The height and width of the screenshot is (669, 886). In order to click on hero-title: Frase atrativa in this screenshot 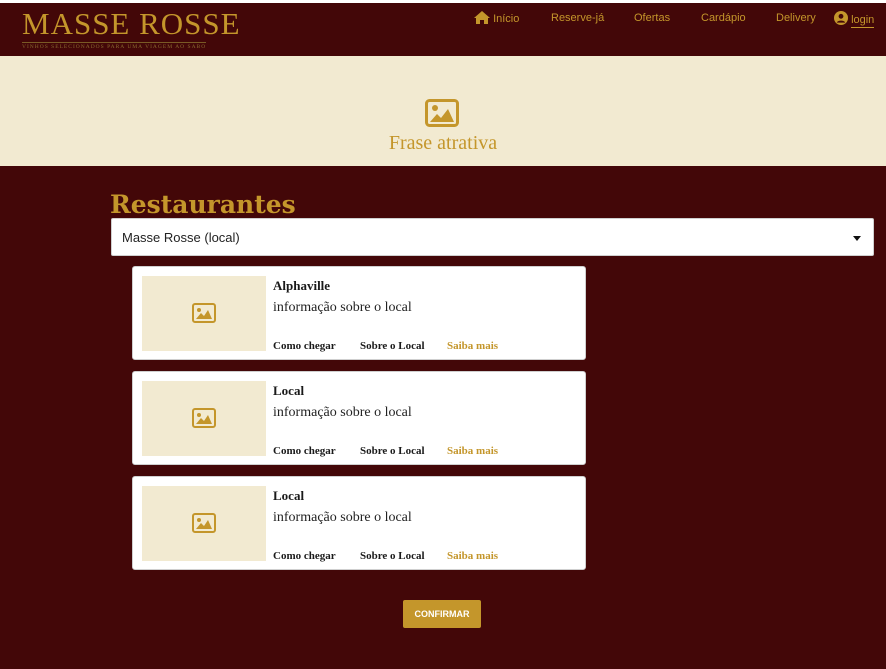, I will do `click(443, 143)`.